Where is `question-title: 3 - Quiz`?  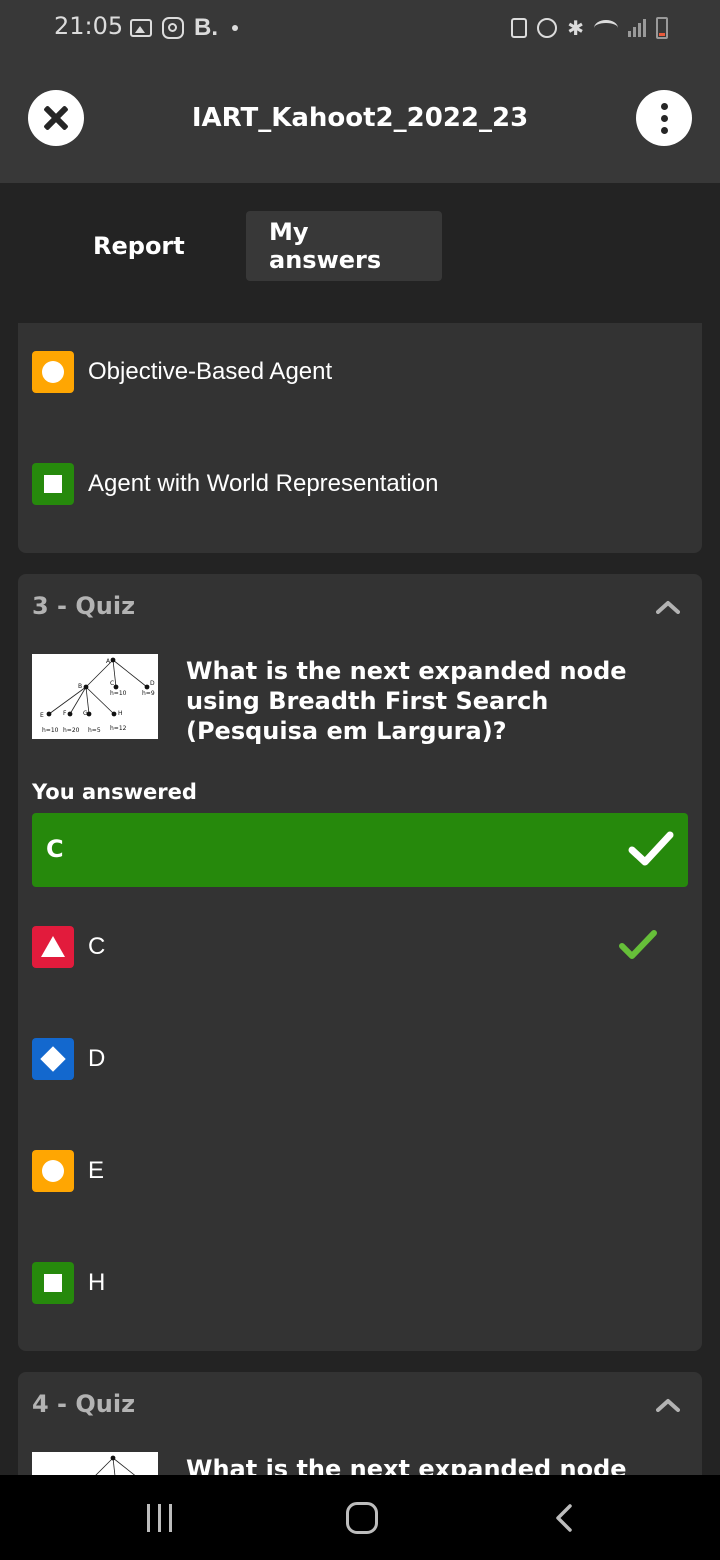 question-title: 3 - Quiz is located at coordinates (84, 606).